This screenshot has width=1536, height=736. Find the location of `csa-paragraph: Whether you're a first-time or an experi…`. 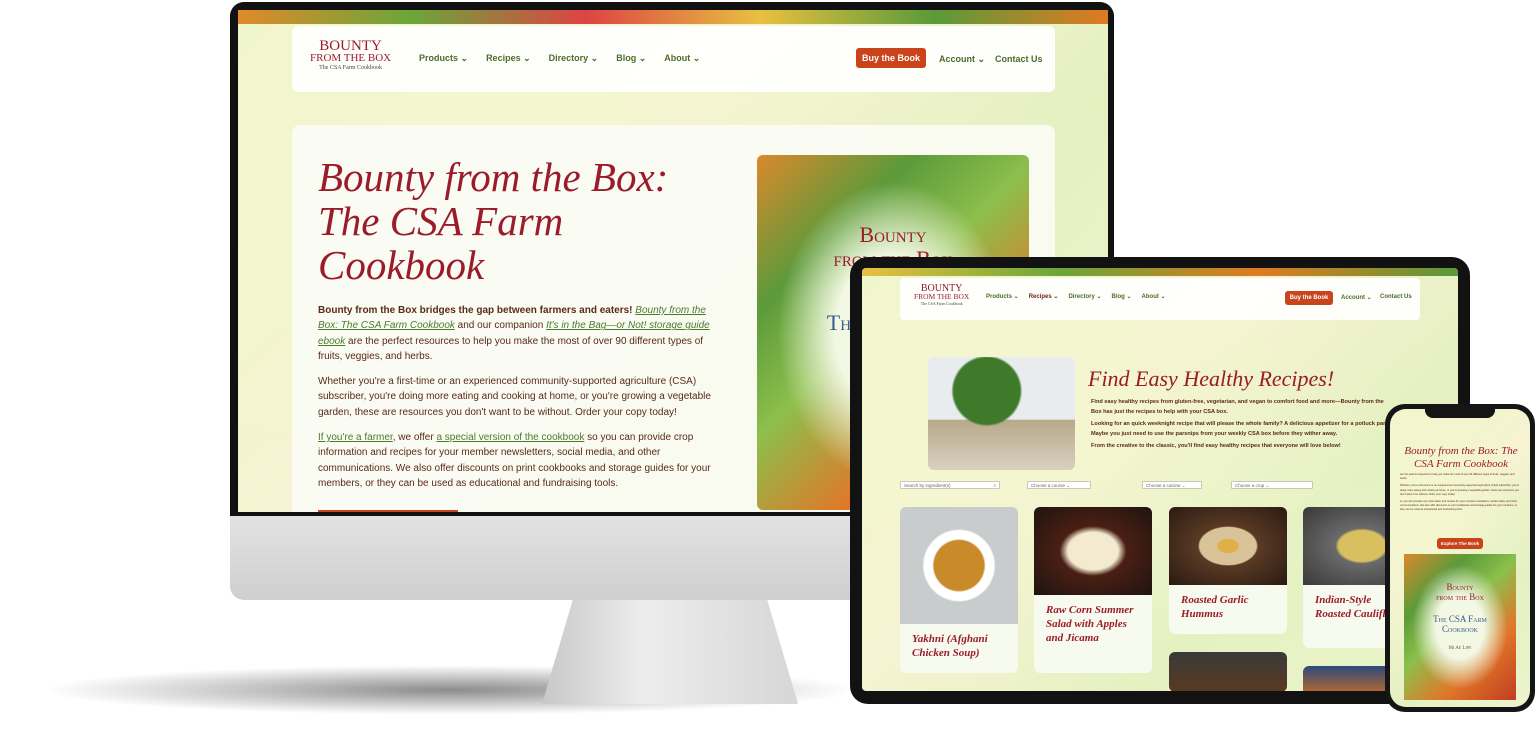

csa-paragraph: Whether you're a first-time or an experi… is located at coordinates (514, 397).